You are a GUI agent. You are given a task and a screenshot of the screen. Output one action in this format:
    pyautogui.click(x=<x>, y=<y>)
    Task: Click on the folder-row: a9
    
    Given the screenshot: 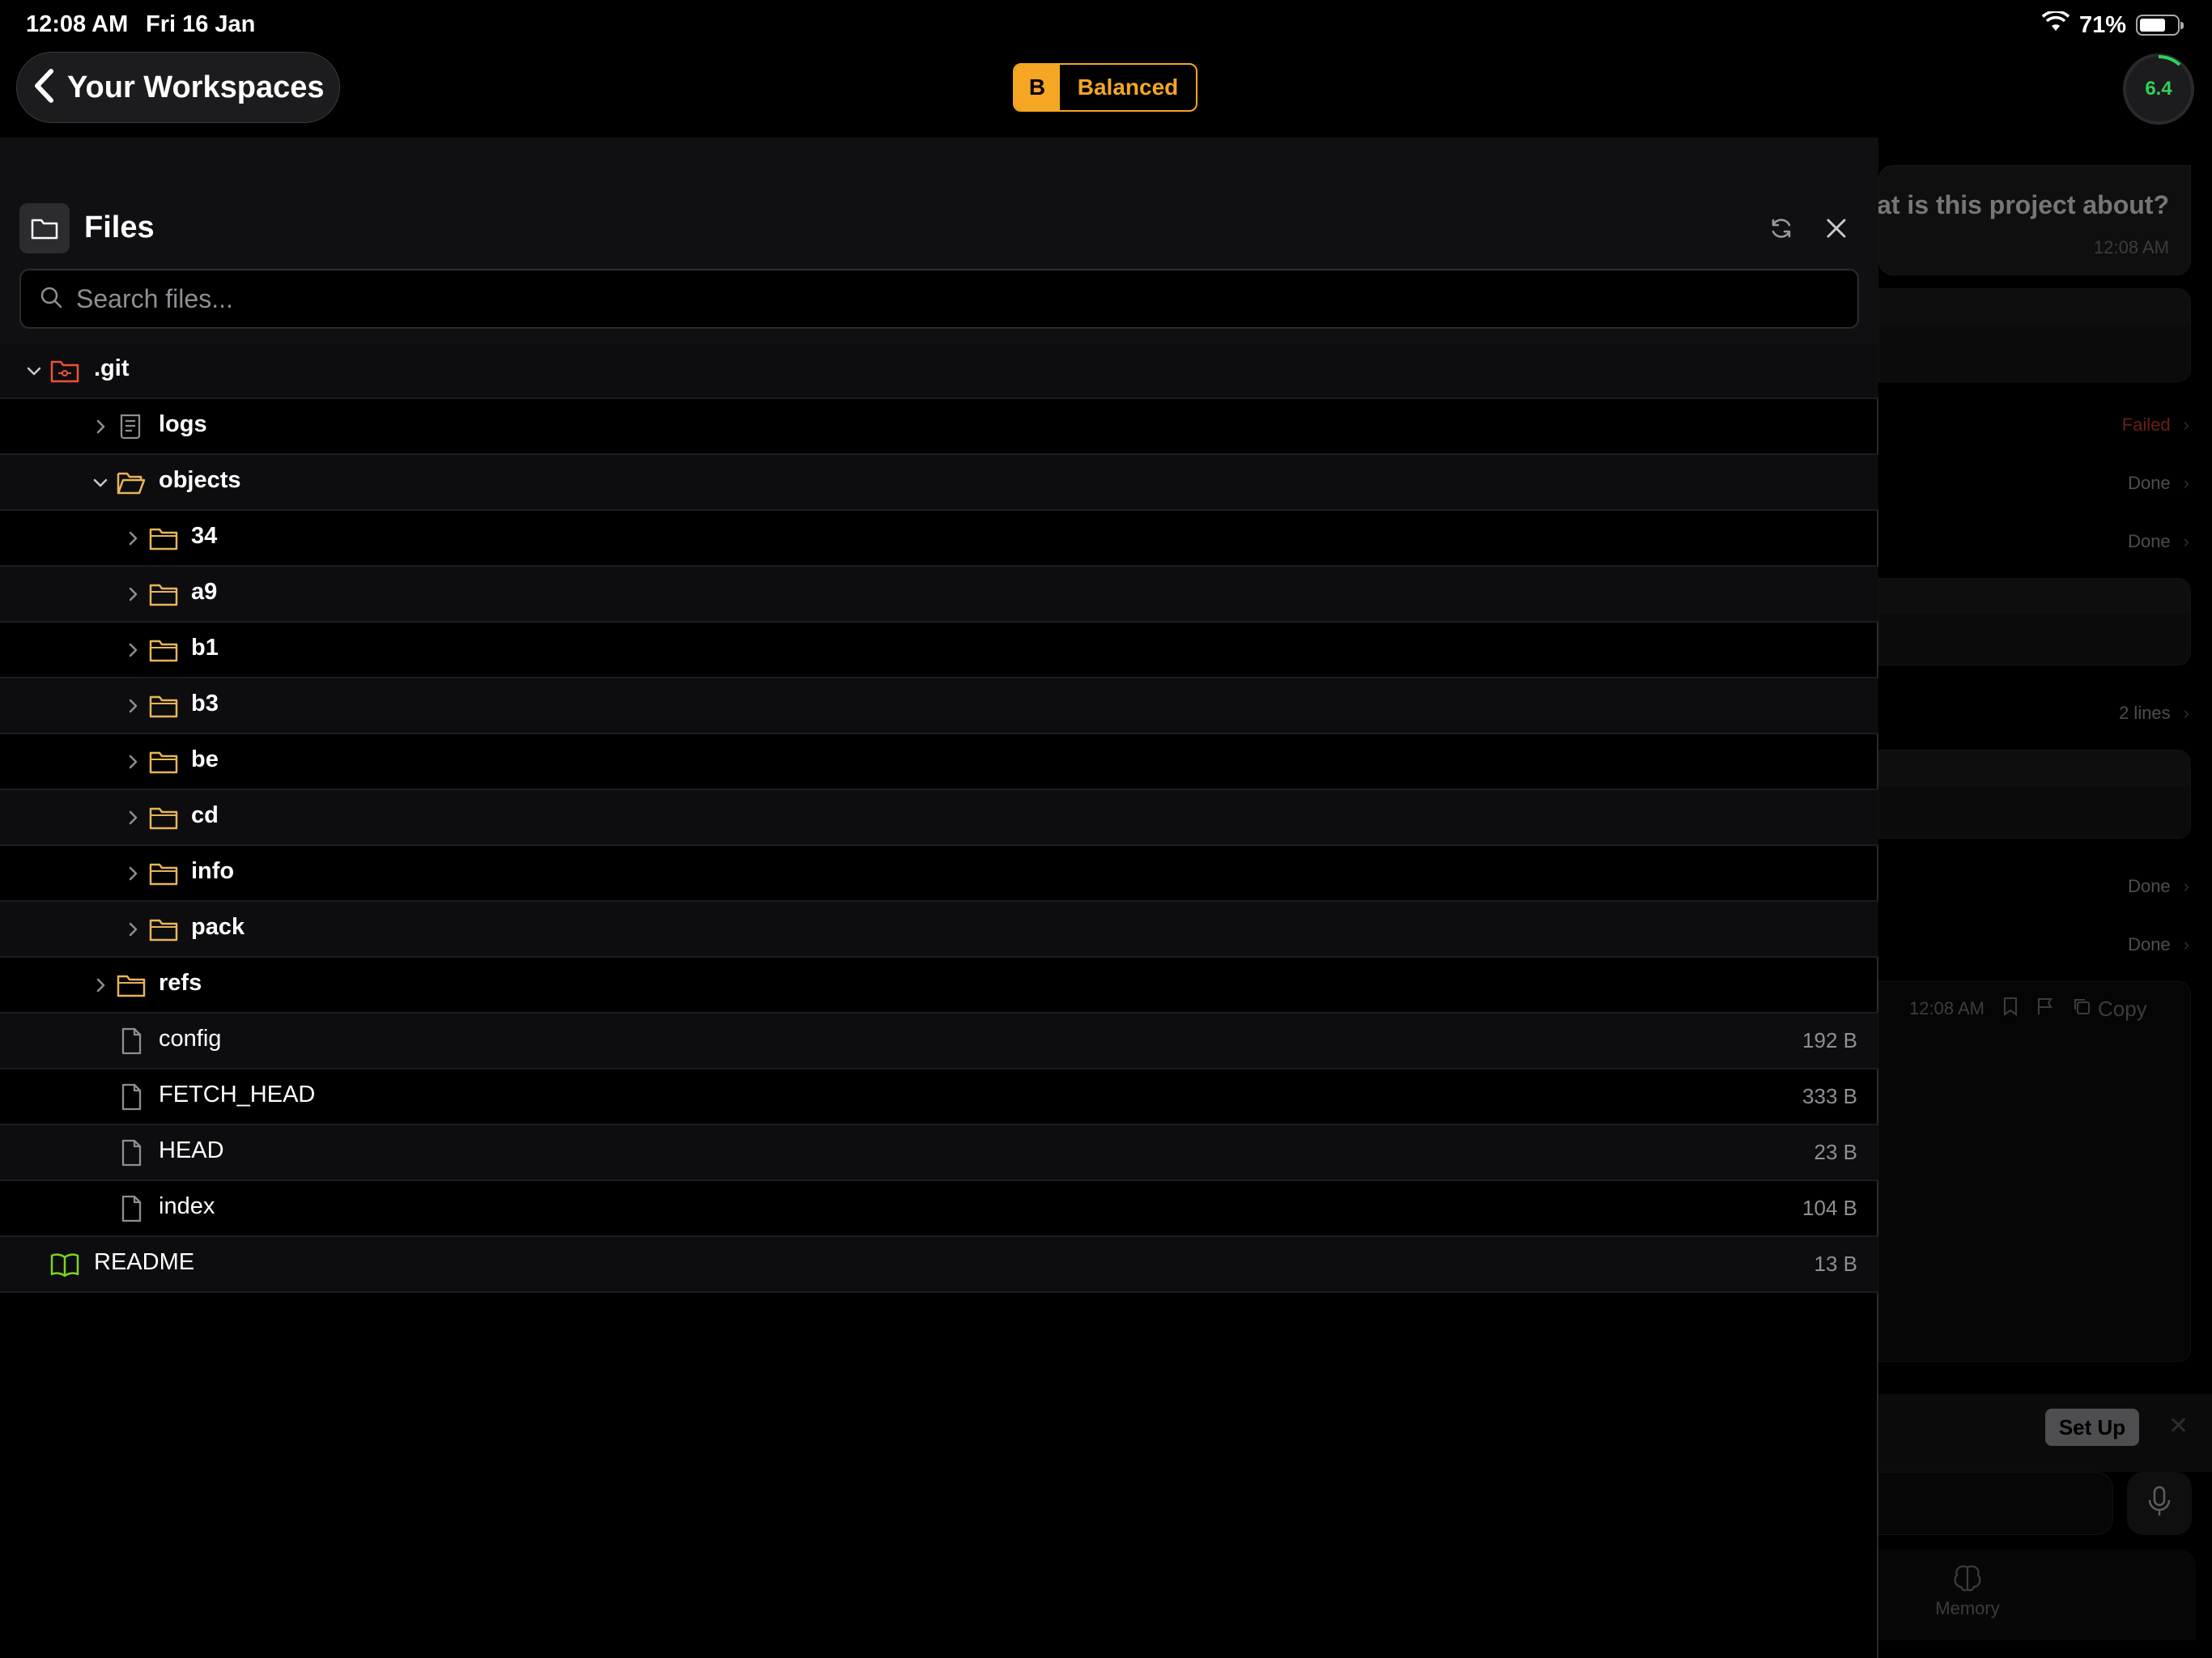 What is the action you would take?
    pyautogui.click(x=939, y=595)
    